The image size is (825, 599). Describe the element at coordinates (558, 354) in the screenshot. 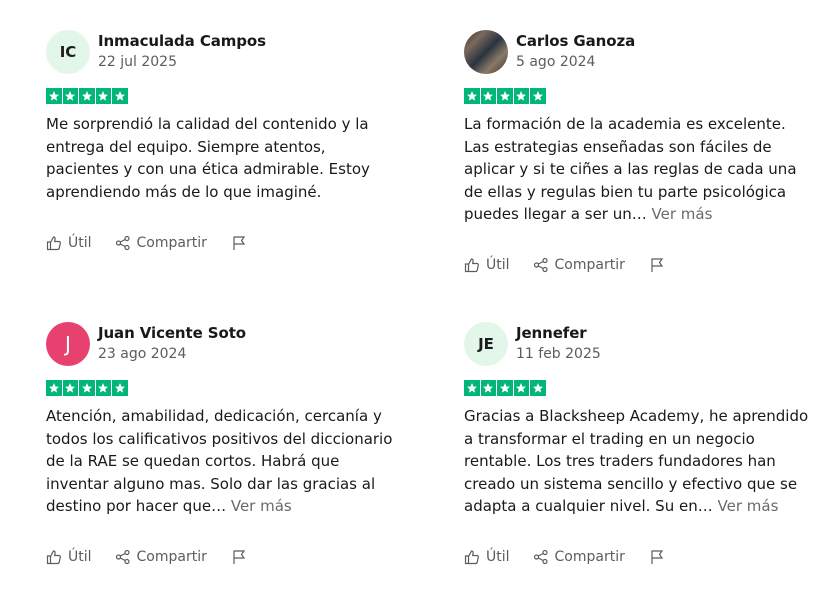

I see `review-date: 11 feb 2025` at that location.